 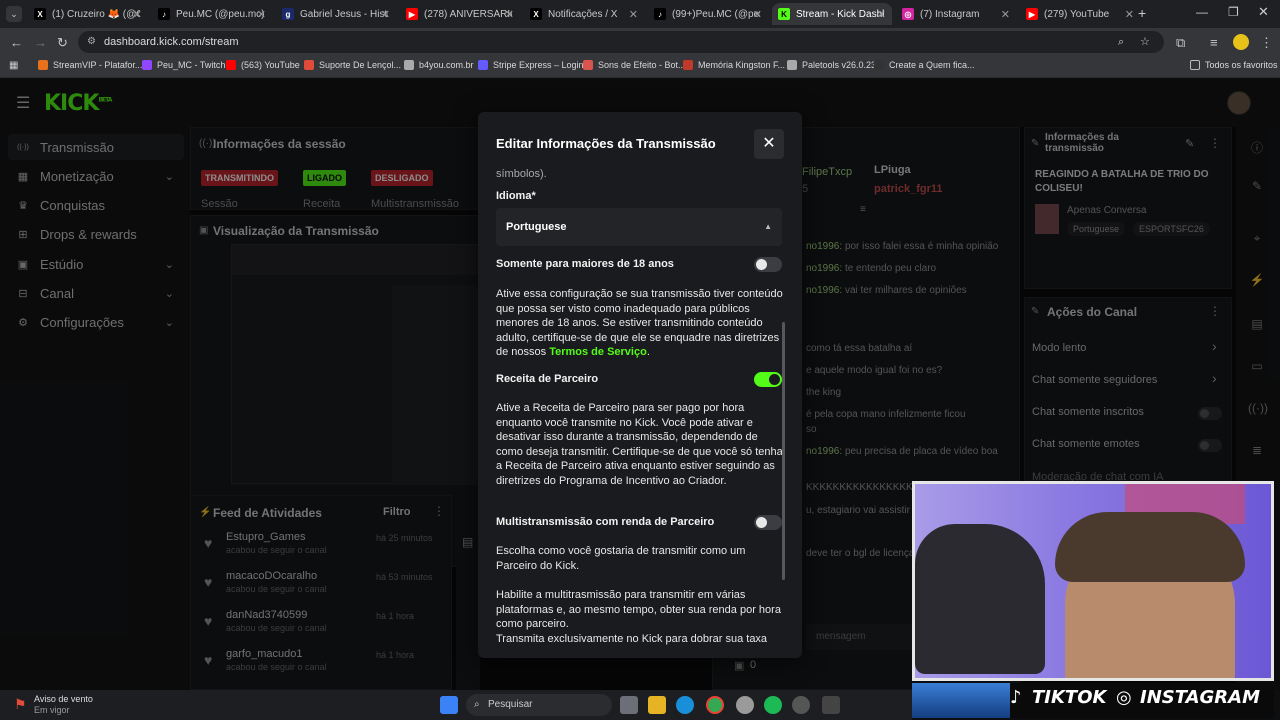 I want to click on modal-scrollbar, so click(x=783, y=451).